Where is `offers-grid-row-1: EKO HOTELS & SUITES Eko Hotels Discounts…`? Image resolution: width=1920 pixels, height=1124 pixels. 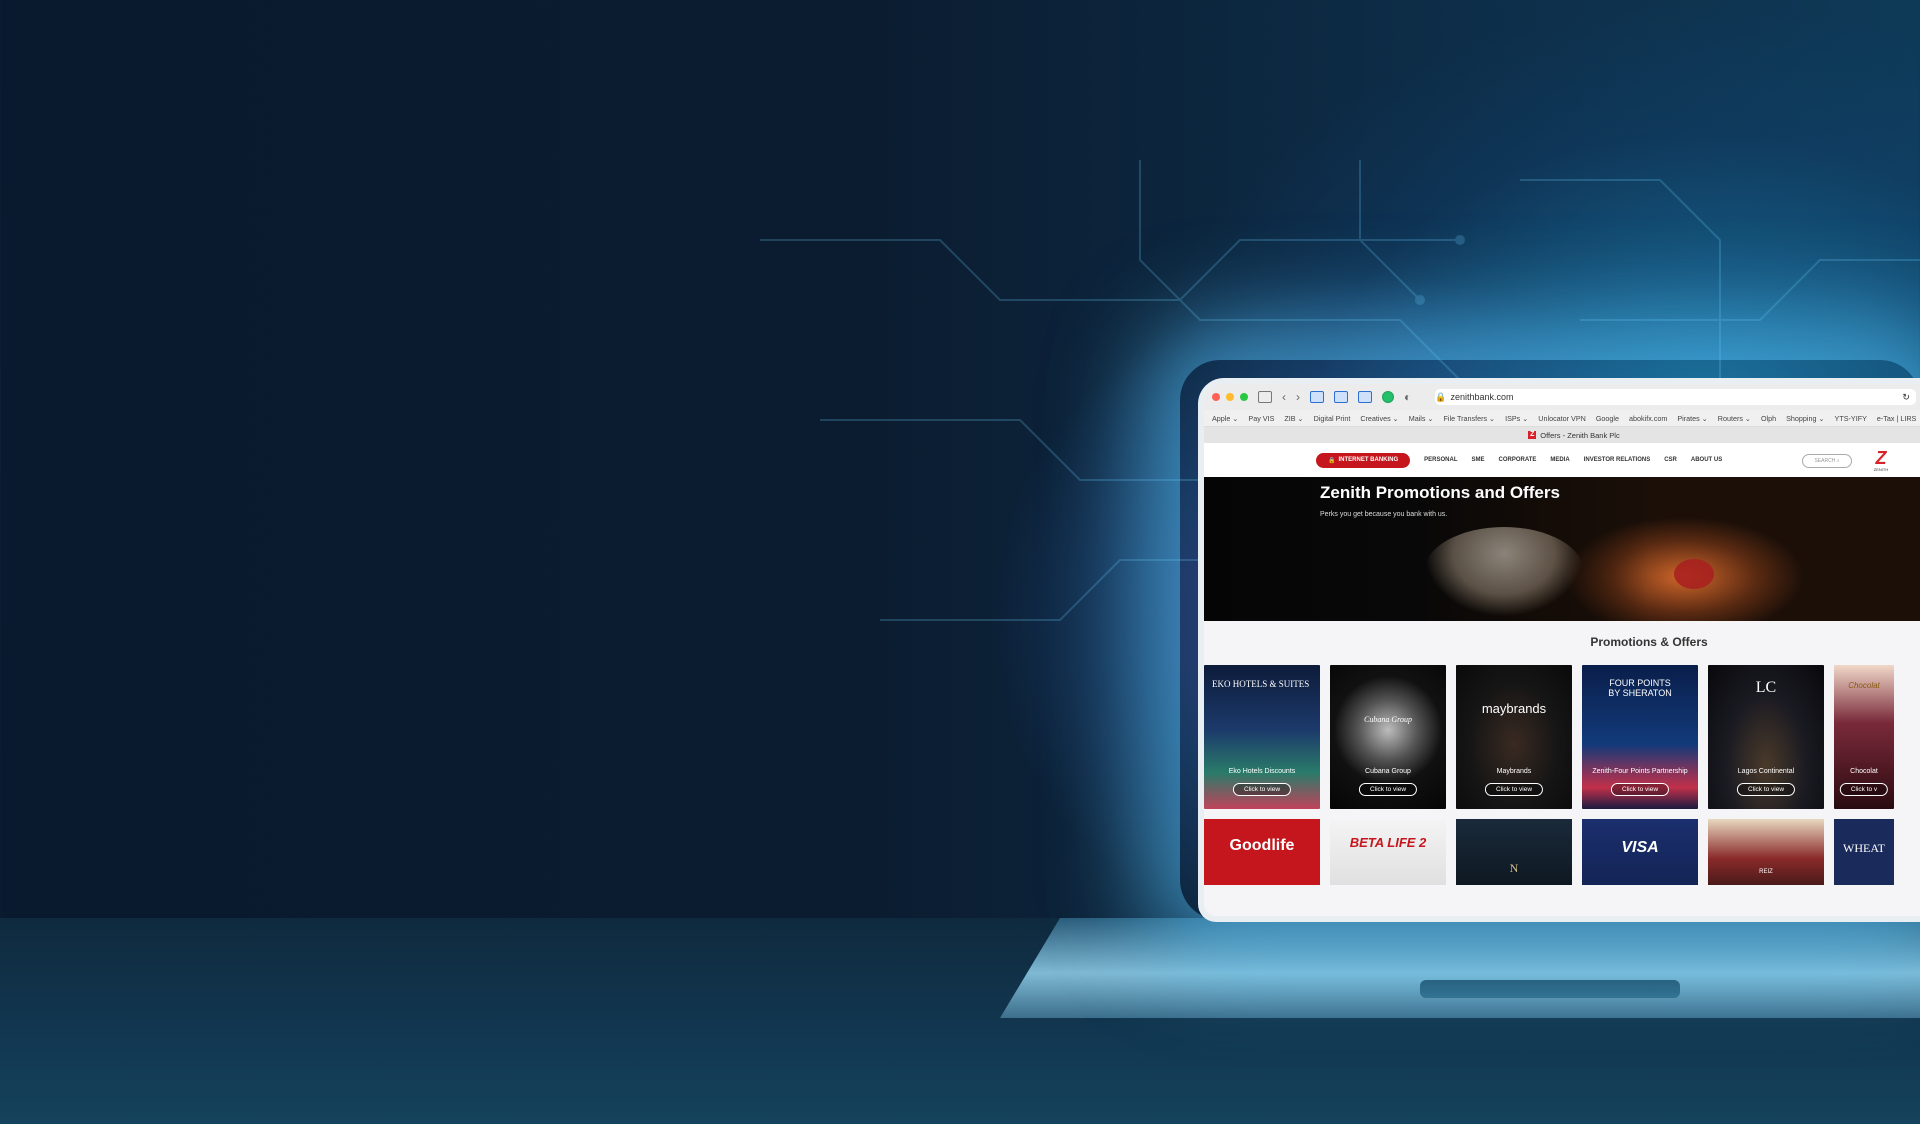
offers-grid-row-1: EKO HOTELS & SUITES Eko Hotels Discounts… is located at coordinates (1562, 737).